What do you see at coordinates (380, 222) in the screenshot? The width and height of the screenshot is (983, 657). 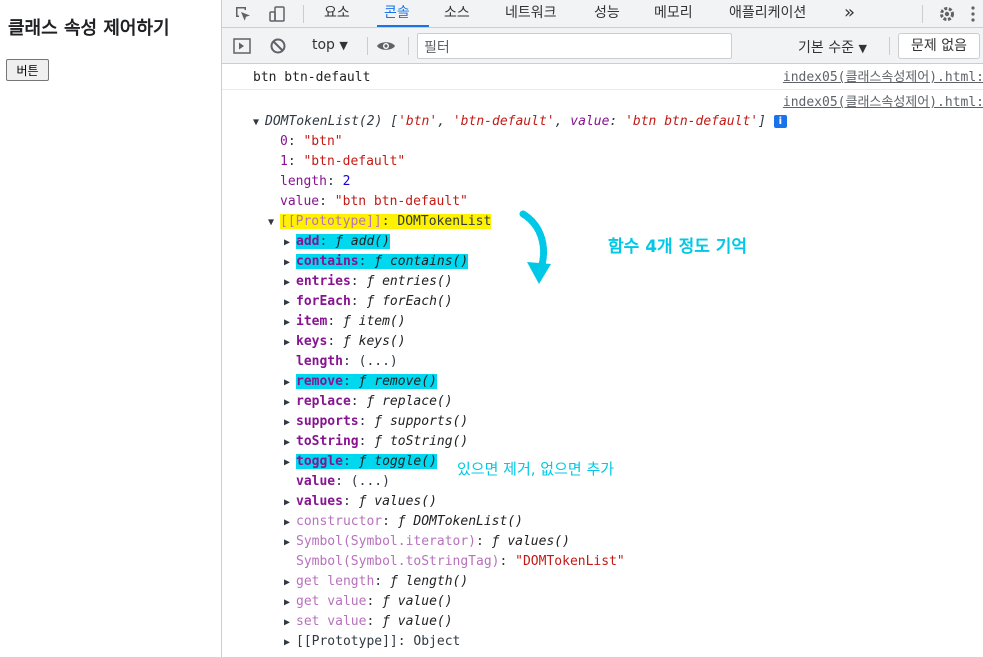 I see `prototype-row: ▼ [[Prototype]]: DOMTokenList` at bounding box center [380, 222].